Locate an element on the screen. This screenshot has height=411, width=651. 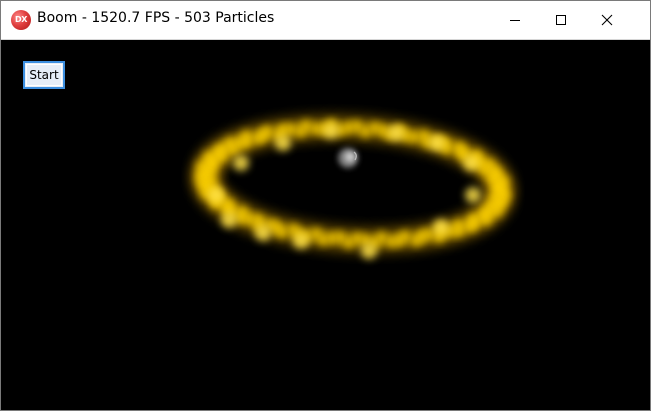
app-icon: DX is located at coordinates (21, 20).